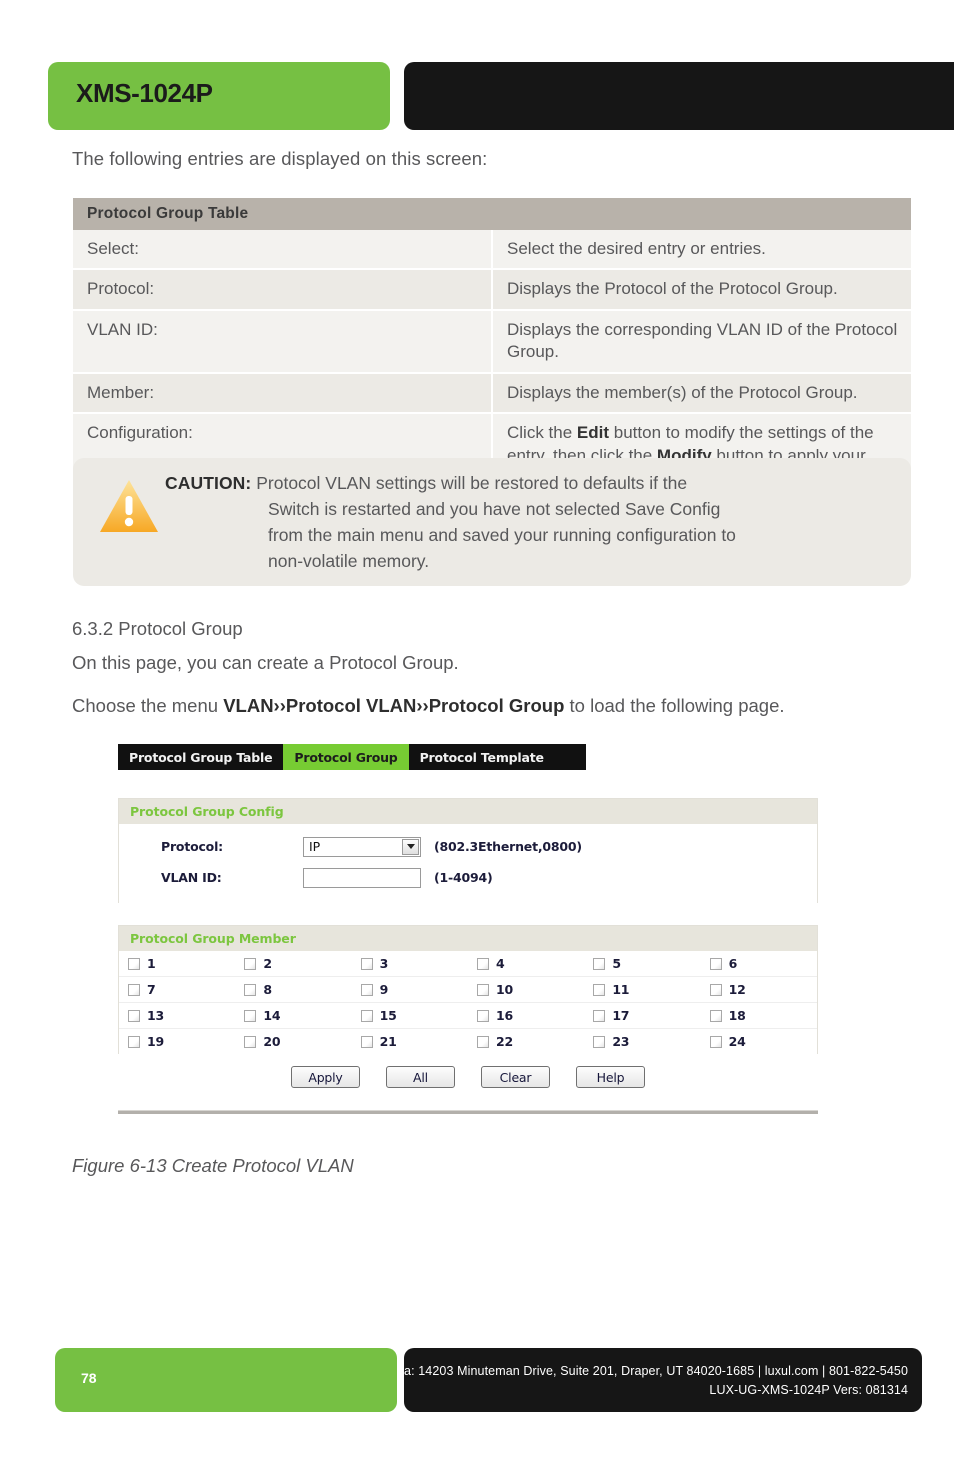 The height and width of the screenshot is (1475, 954). I want to click on vlan-id-label: VLAN ID:, so click(191, 877).